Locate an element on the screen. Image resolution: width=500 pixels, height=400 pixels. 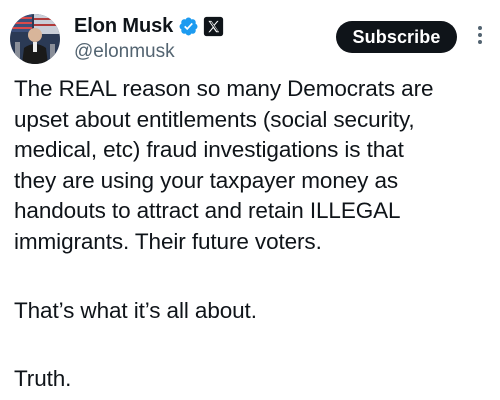
name-row: Elon Musk is located at coordinates (149, 26).